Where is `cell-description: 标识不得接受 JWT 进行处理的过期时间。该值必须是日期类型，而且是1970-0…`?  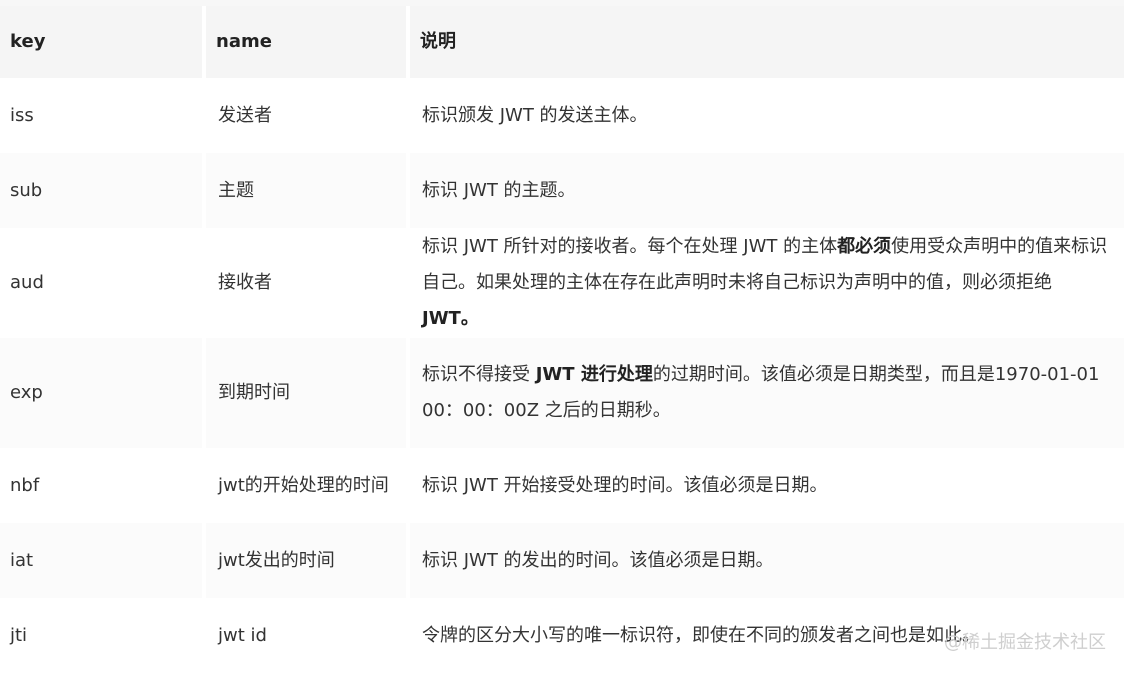 cell-description: 标识不得接受 JWT 进行处理的过期时间。该值必须是日期类型，而且是1970-0… is located at coordinates (765, 393).